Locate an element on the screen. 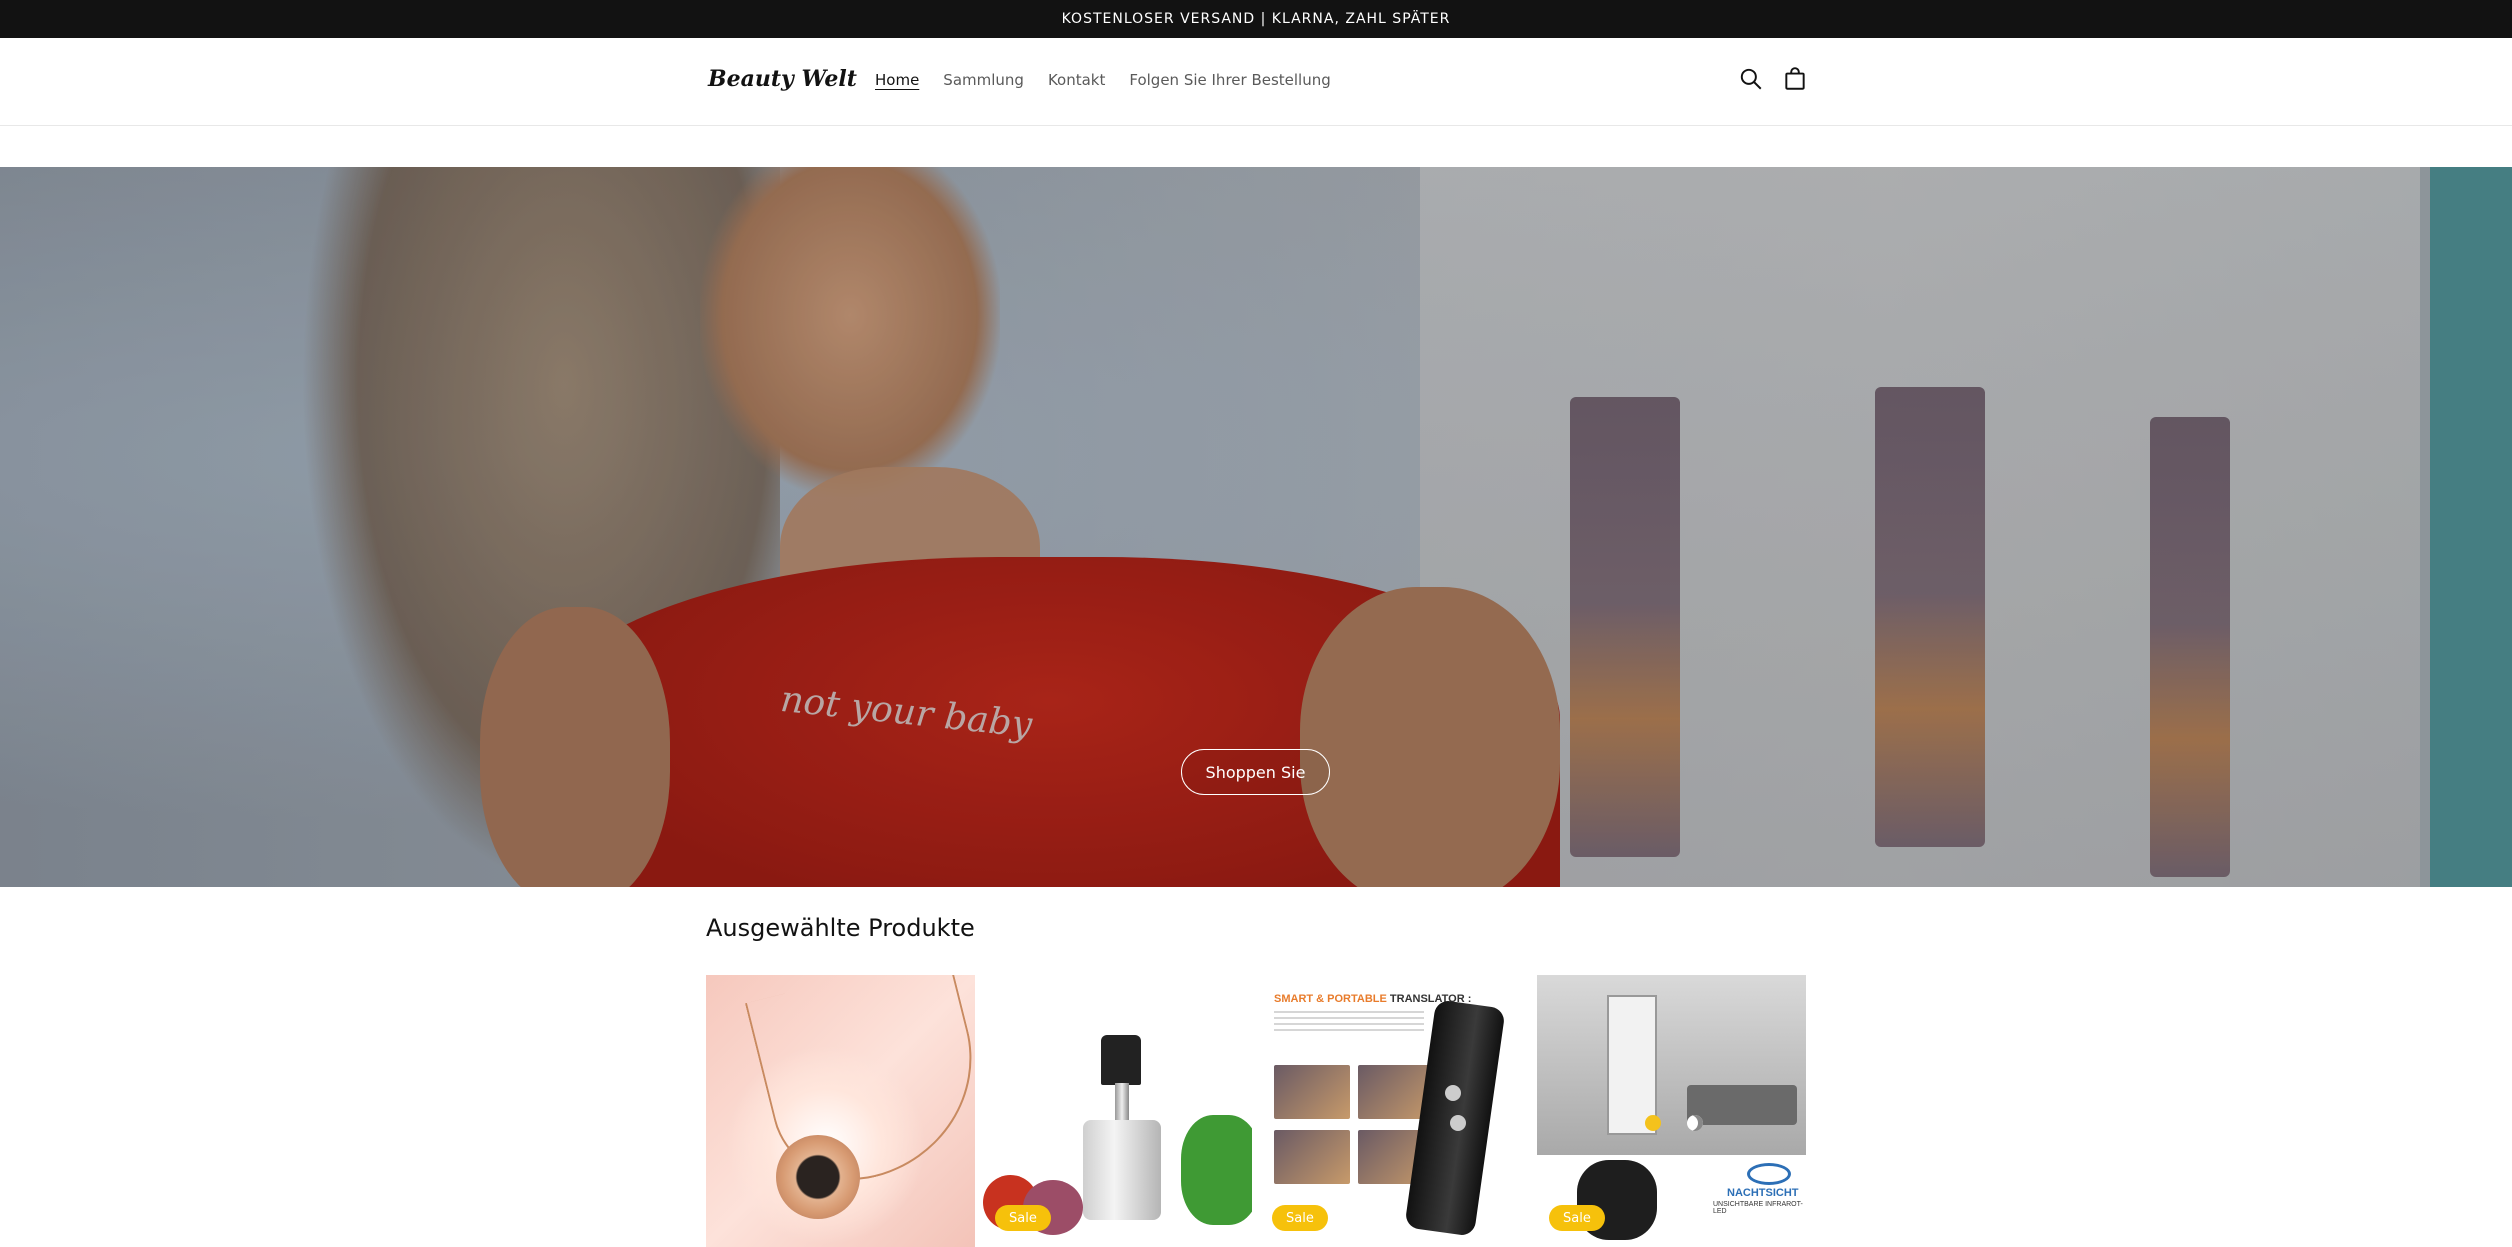 The image size is (2512, 1247). product-card-translator: SMART & PORTABLE TRANSLATOR : Sale is located at coordinates (1394, 1111).